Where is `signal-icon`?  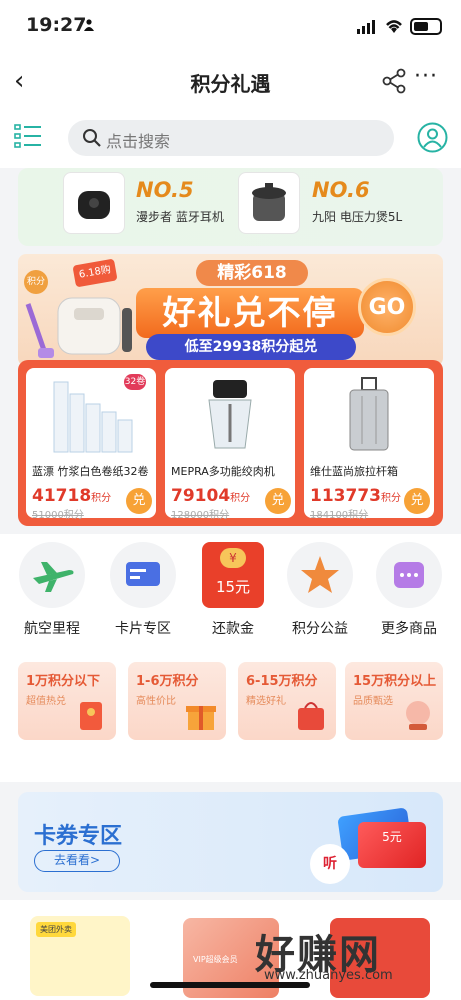
signal-icon is located at coordinates (366, 27).